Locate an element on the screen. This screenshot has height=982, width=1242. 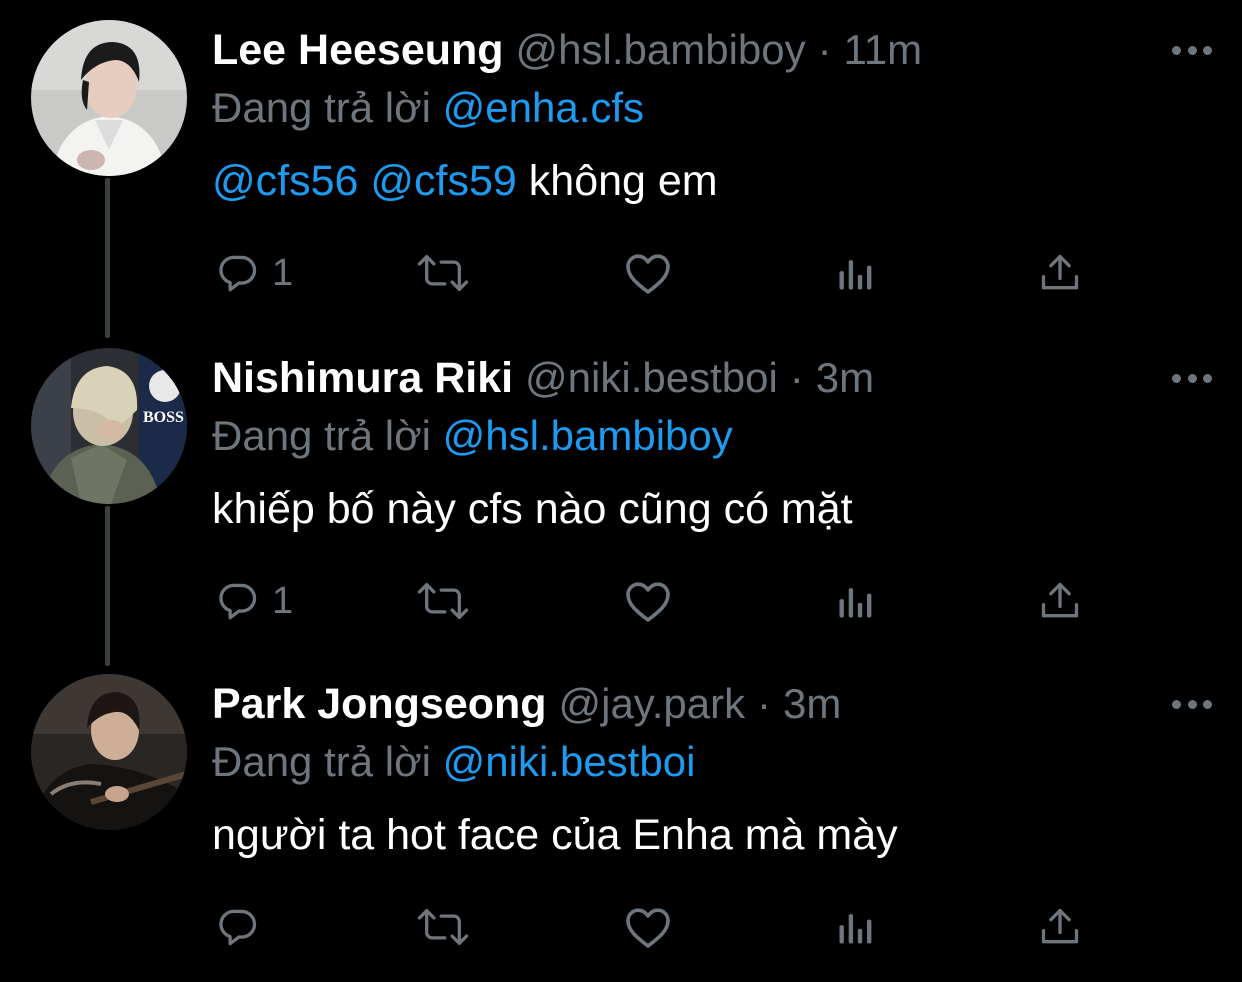
display-name: Lee Heeseung is located at coordinates (358, 50).